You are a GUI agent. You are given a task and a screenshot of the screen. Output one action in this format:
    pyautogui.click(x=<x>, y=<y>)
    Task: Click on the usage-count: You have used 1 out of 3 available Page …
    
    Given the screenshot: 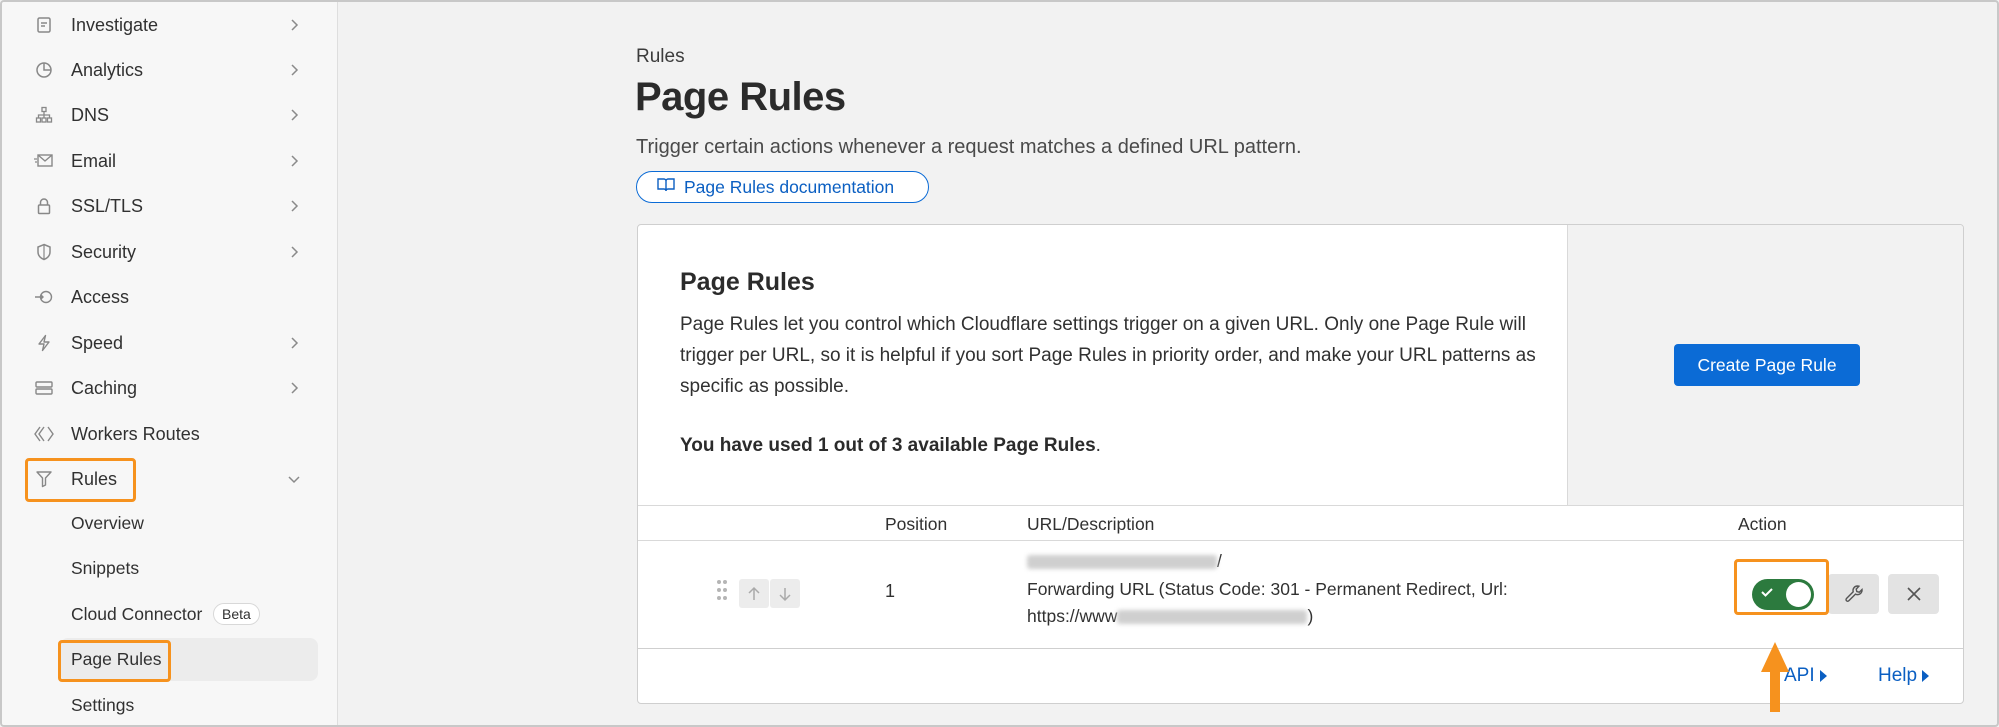 What is the action you would take?
    pyautogui.click(x=888, y=445)
    